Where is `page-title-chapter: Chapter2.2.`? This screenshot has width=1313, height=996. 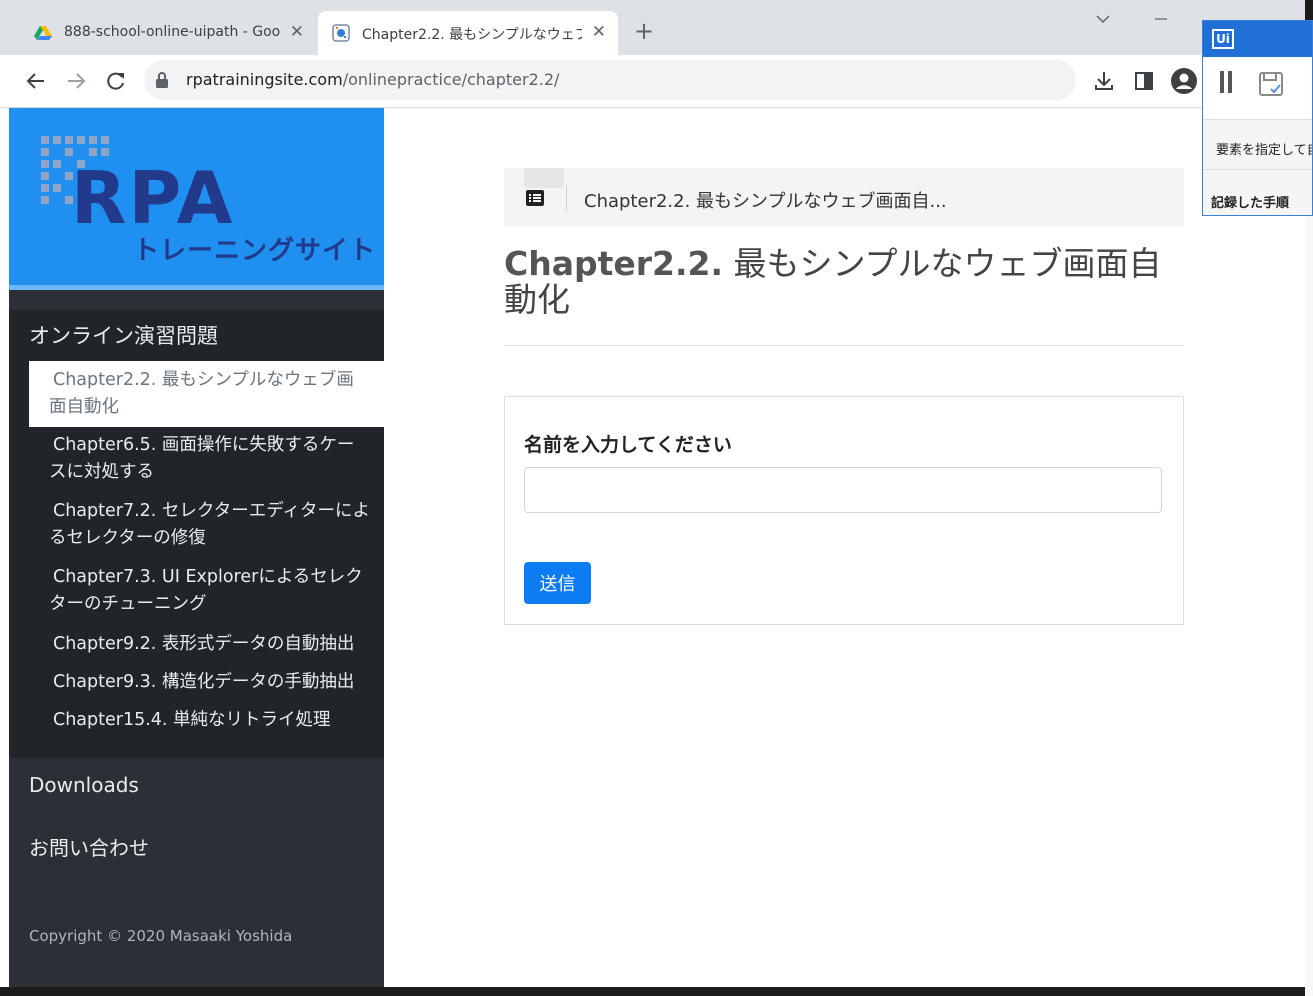 page-title-chapter: Chapter2.2. is located at coordinates (614, 263).